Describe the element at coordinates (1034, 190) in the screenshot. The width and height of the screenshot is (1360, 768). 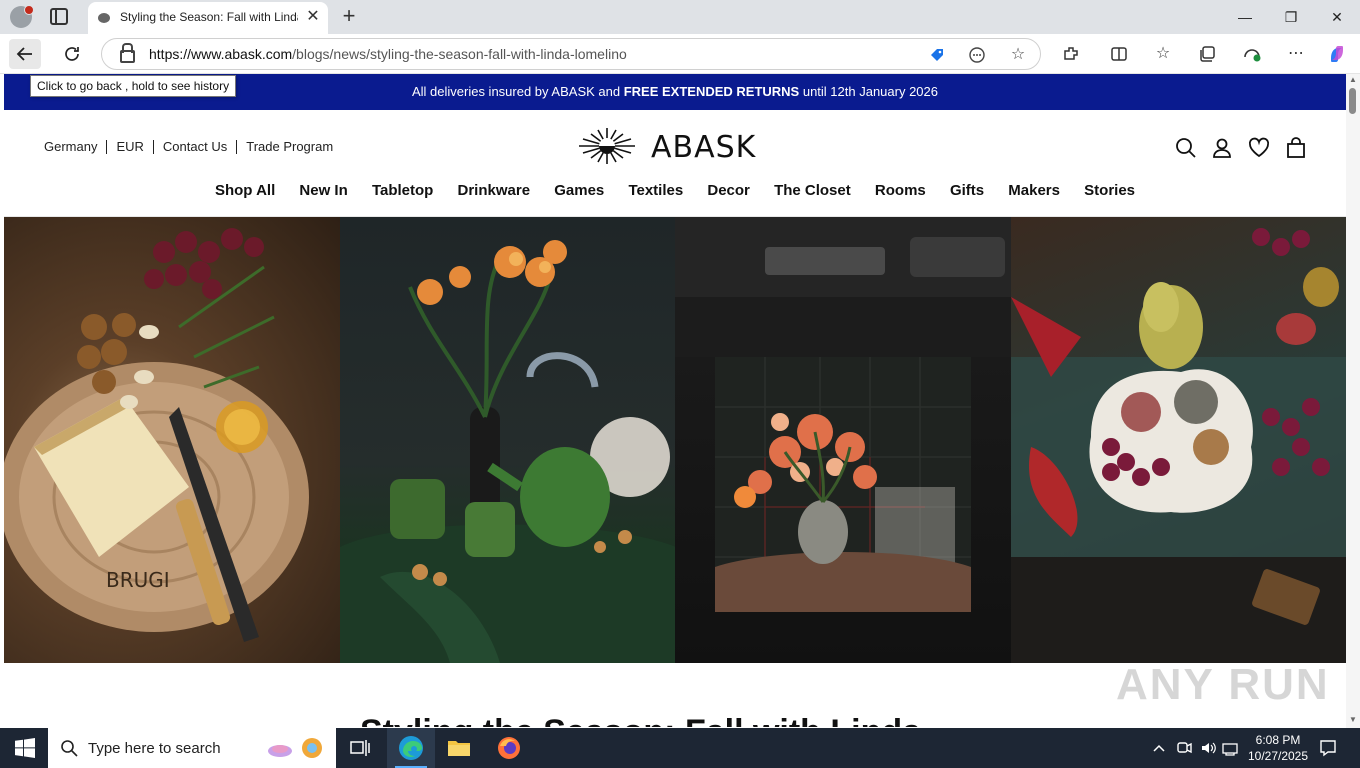
I see `nav-makers: Makers` at that location.